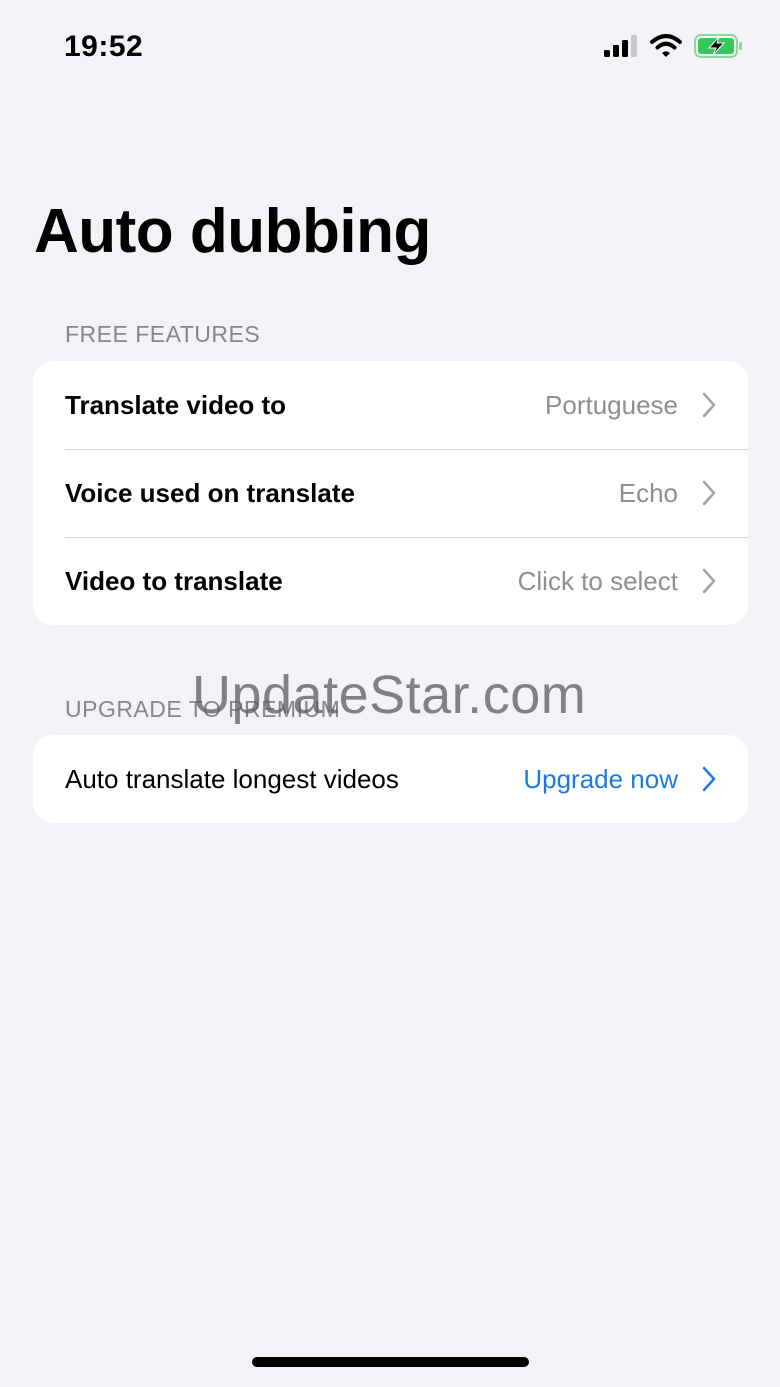 The width and height of the screenshot is (780, 1387). I want to click on status-icons, so click(674, 46).